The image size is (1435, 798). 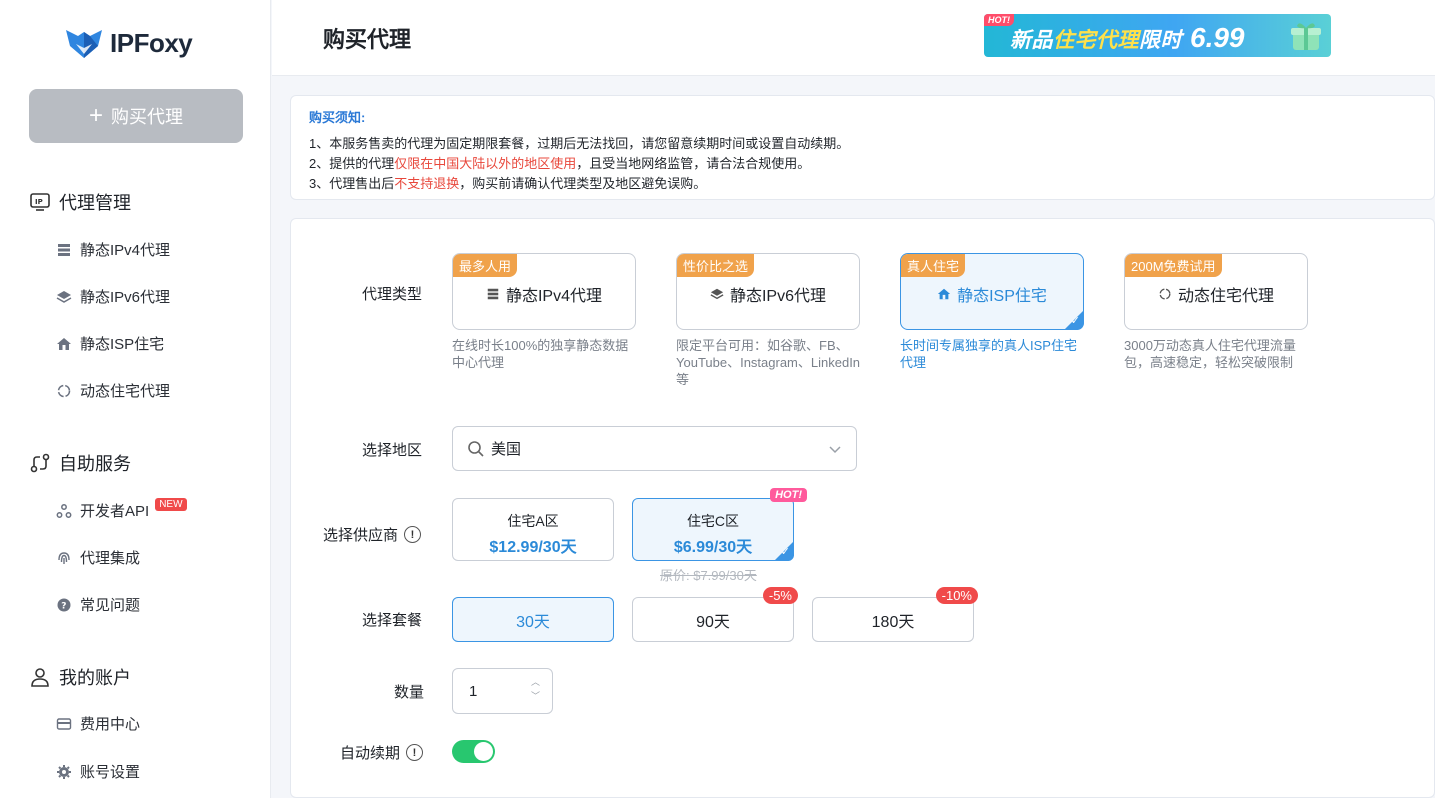 What do you see at coordinates (392, 294) in the screenshot?
I see `proxy-type-label: 代理类型` at bounding box center [392, 294].